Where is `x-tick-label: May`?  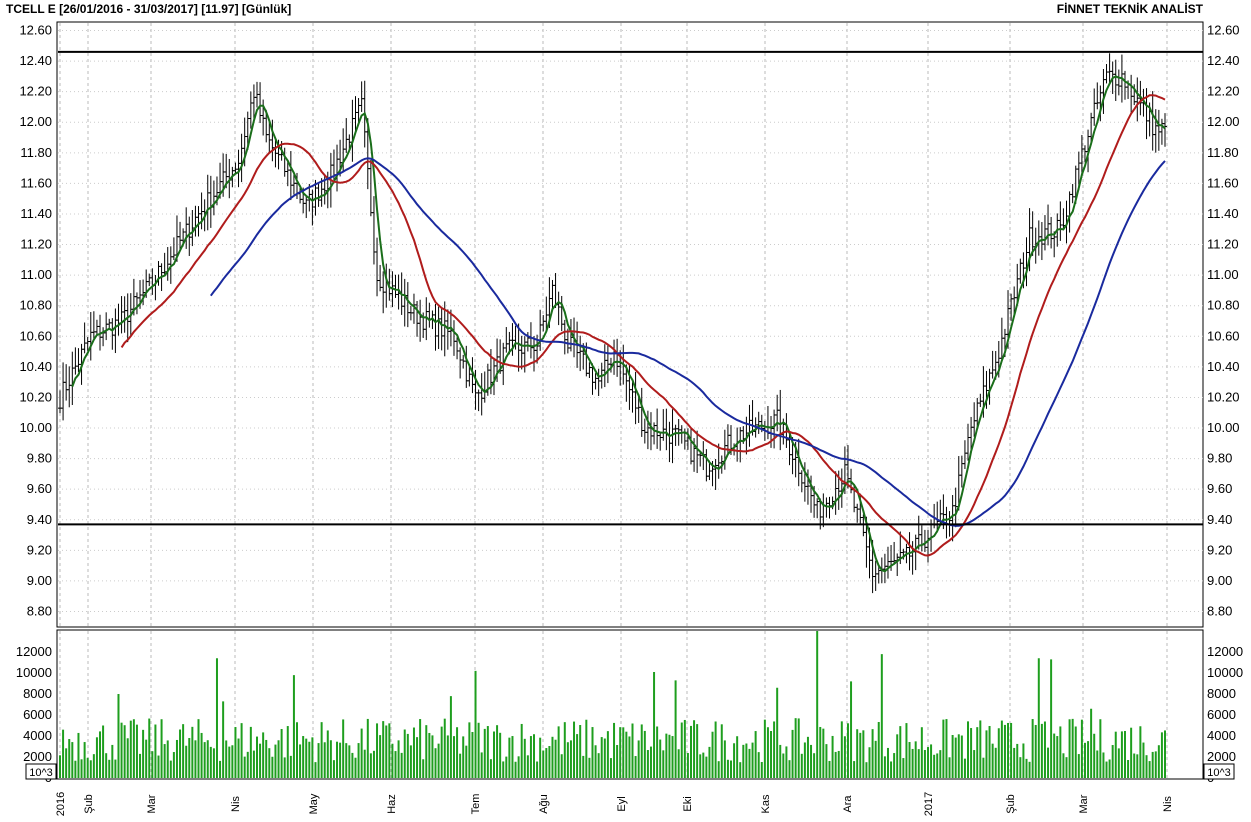 x-tick-label: May is located at coordinates (314, 803).